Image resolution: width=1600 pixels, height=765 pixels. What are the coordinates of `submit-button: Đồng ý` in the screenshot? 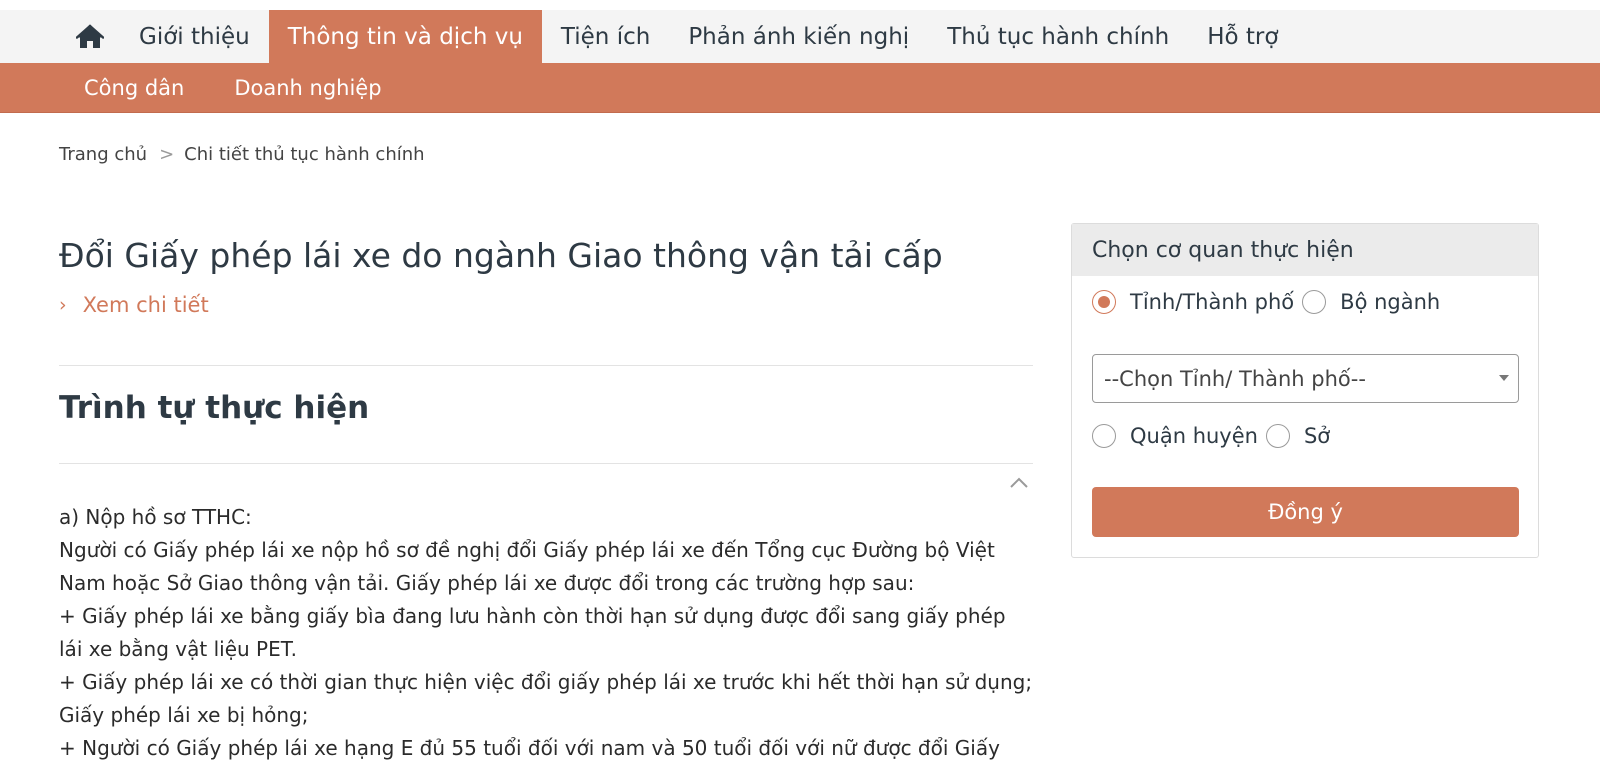 It's located at (1305, 512).